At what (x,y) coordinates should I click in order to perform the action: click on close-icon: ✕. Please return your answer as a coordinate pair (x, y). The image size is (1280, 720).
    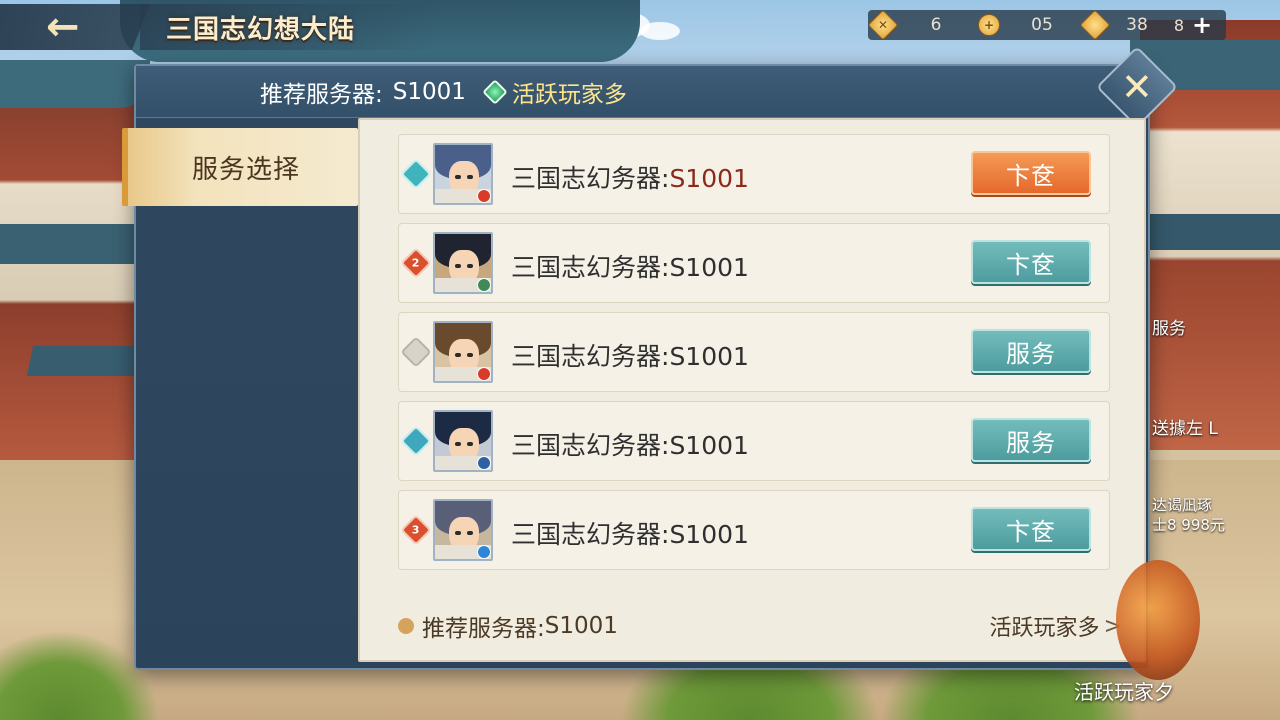
    Looking at the image, I should click on (1137, 87).